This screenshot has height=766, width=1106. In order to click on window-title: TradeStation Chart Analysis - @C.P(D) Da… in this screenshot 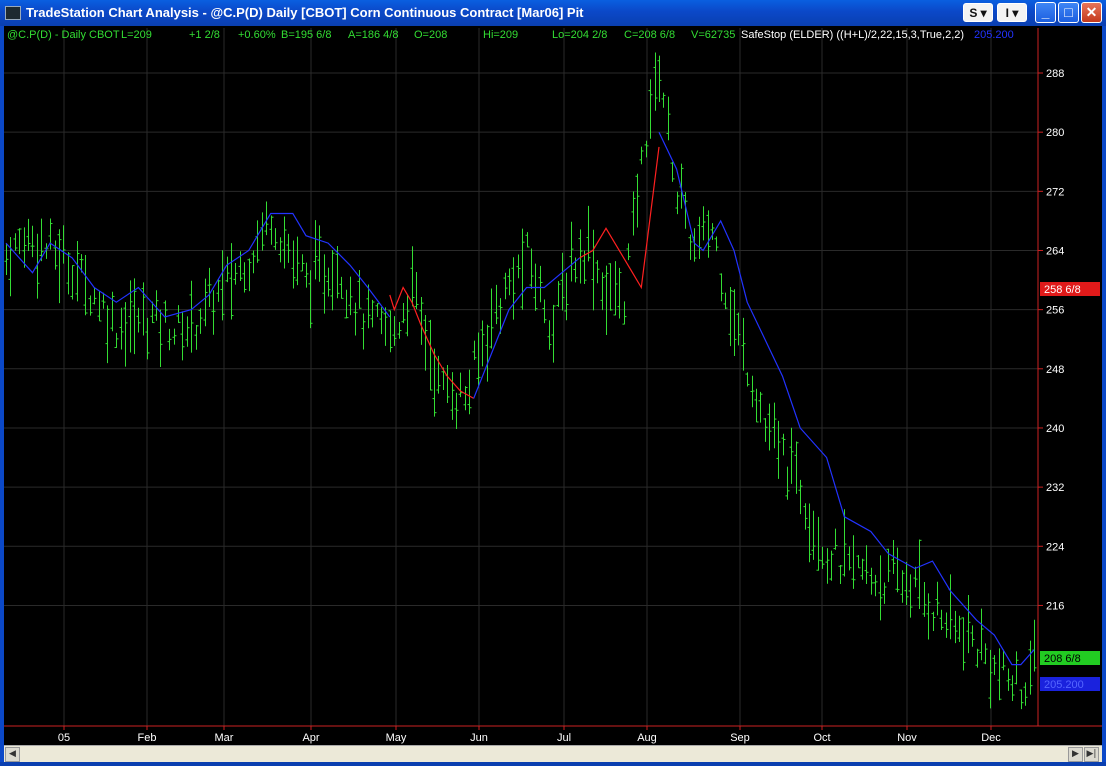, I will do `click(305, 12)`.